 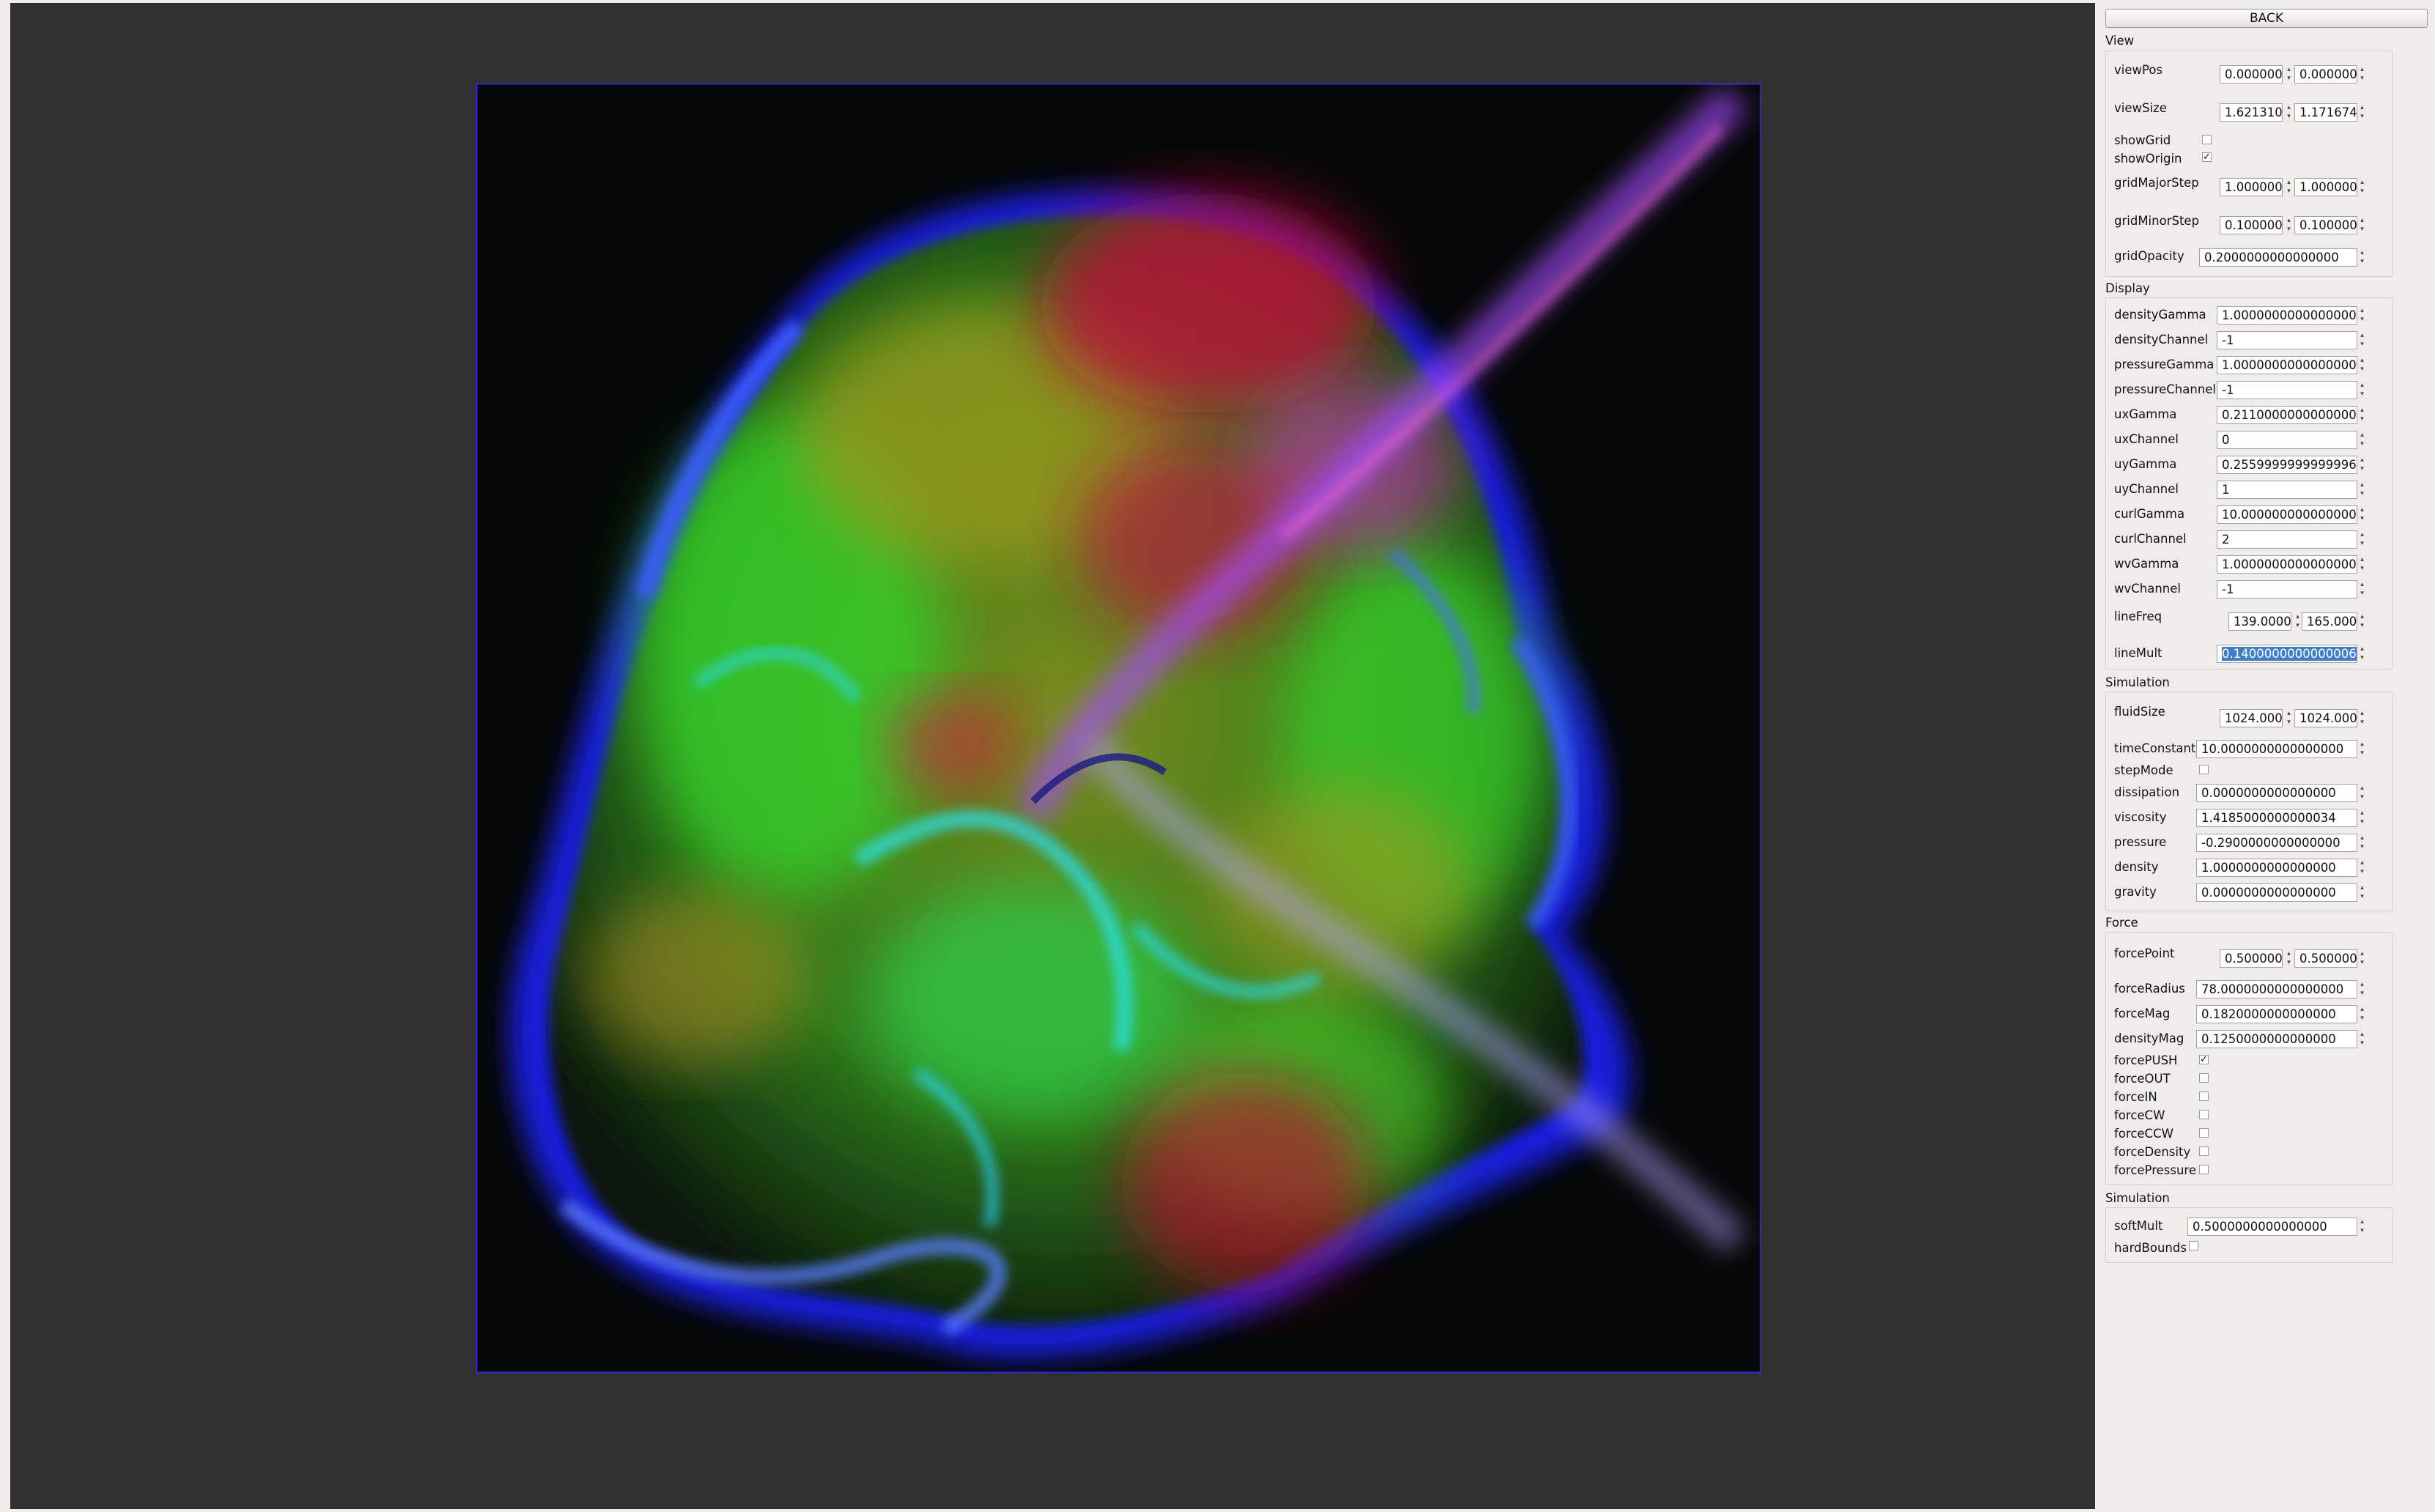 I want to click on uygamma-spinner: ▴ ▾, so click(x=2362, y=465).